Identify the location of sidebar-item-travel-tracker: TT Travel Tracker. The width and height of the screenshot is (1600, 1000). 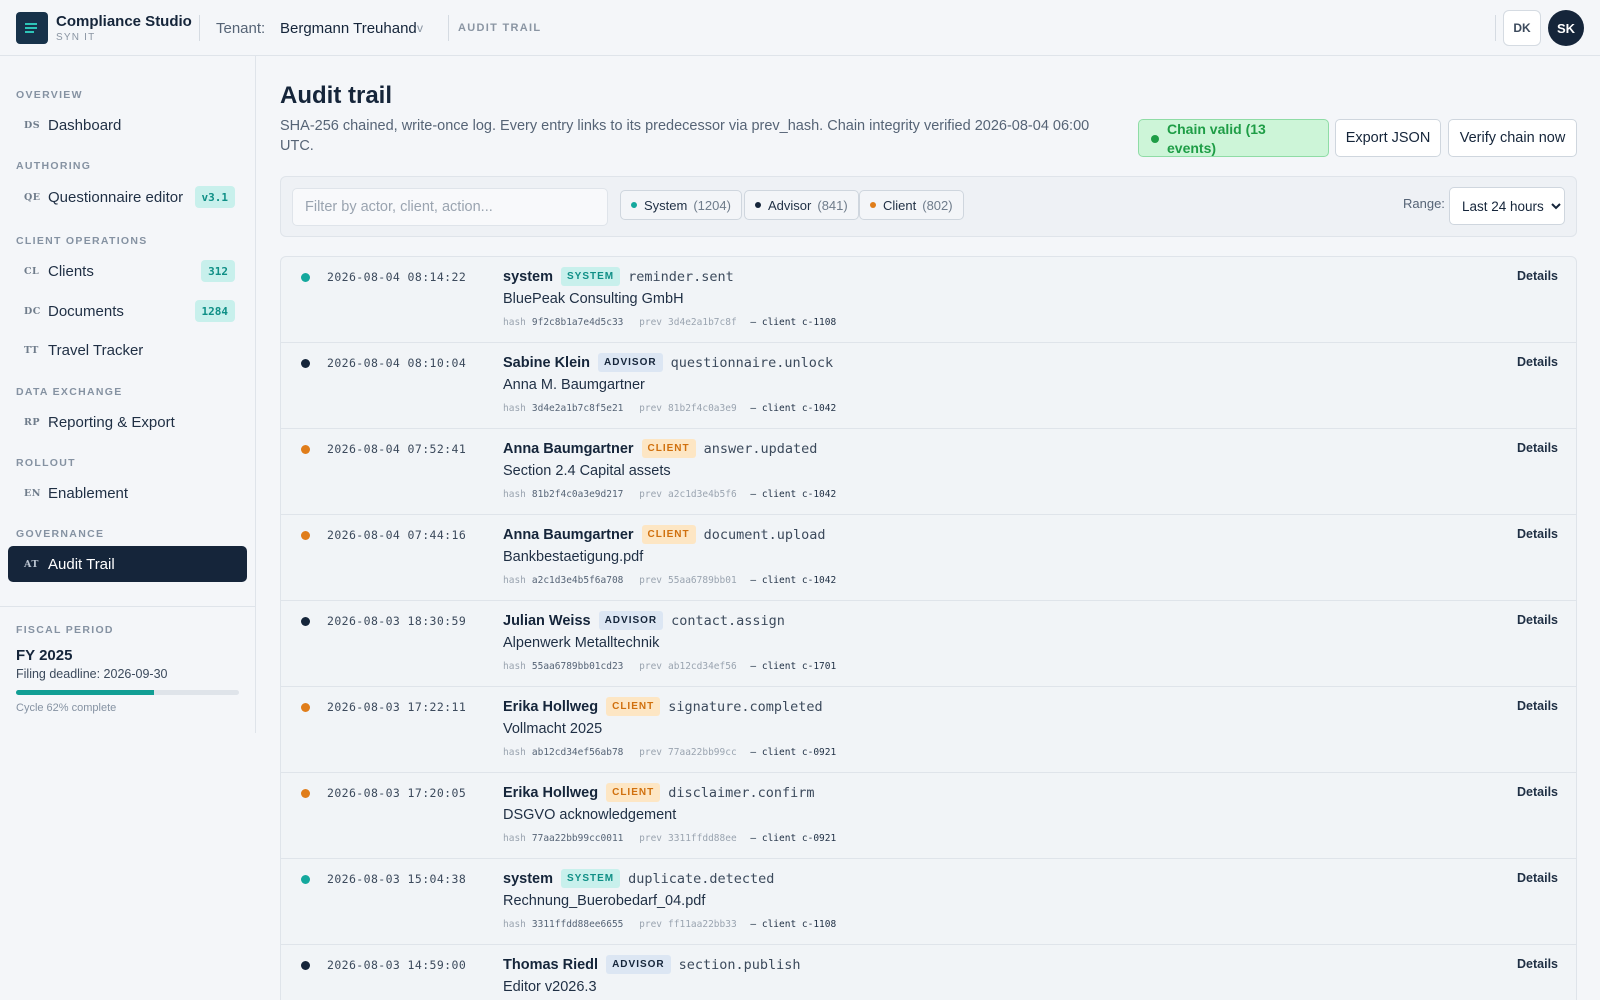
(127, 350).